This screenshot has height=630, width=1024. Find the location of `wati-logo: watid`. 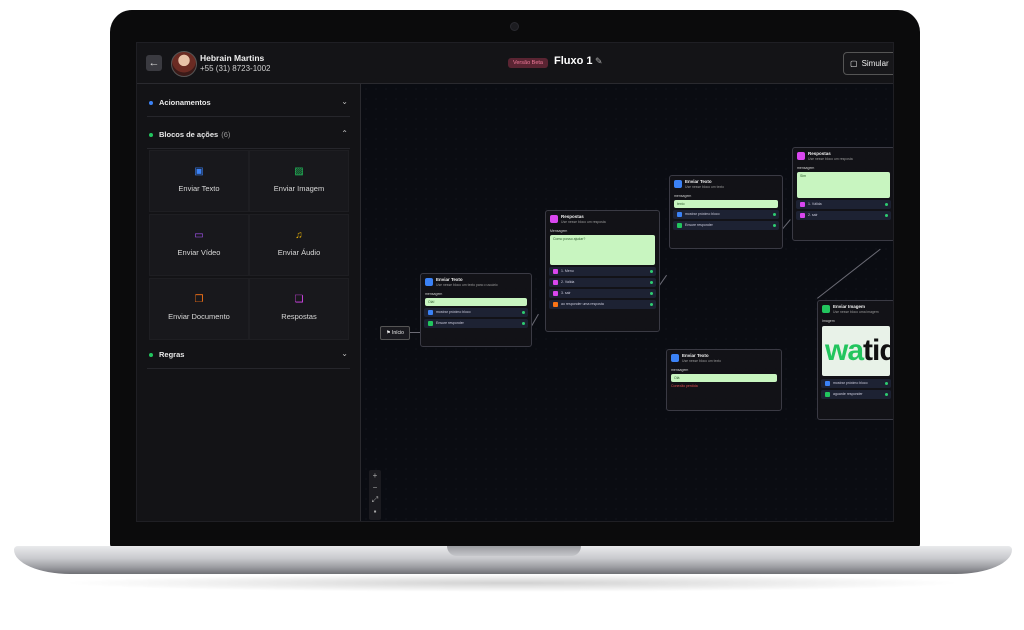

wati-logo: watid is located at coordinates (857, 350).